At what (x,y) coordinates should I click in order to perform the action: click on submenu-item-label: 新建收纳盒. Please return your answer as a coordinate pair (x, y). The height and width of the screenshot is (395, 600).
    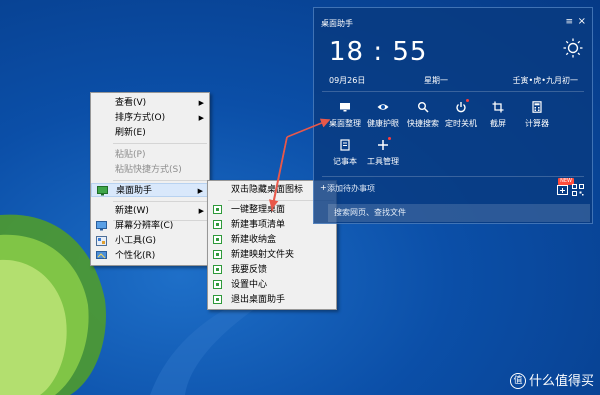
    Looking at the image, I should click on (254, 240).